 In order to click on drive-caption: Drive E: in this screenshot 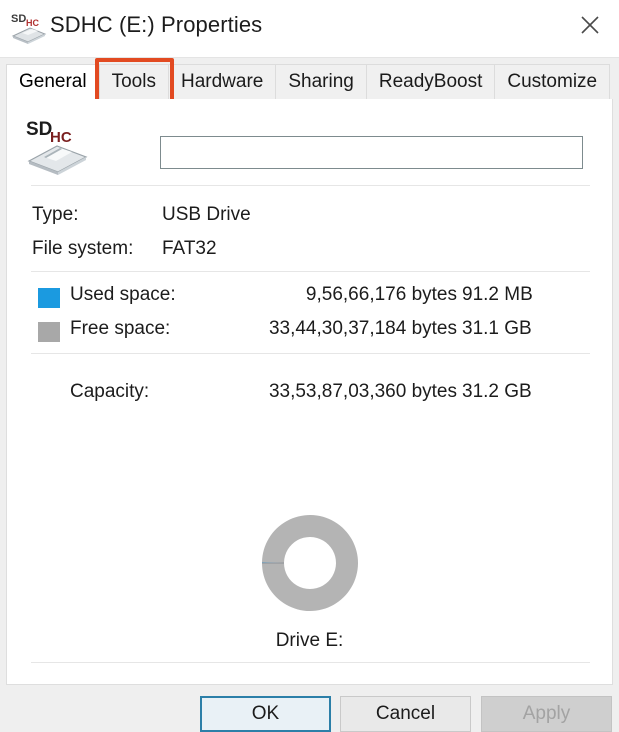, I will do `click(309, 640)`.